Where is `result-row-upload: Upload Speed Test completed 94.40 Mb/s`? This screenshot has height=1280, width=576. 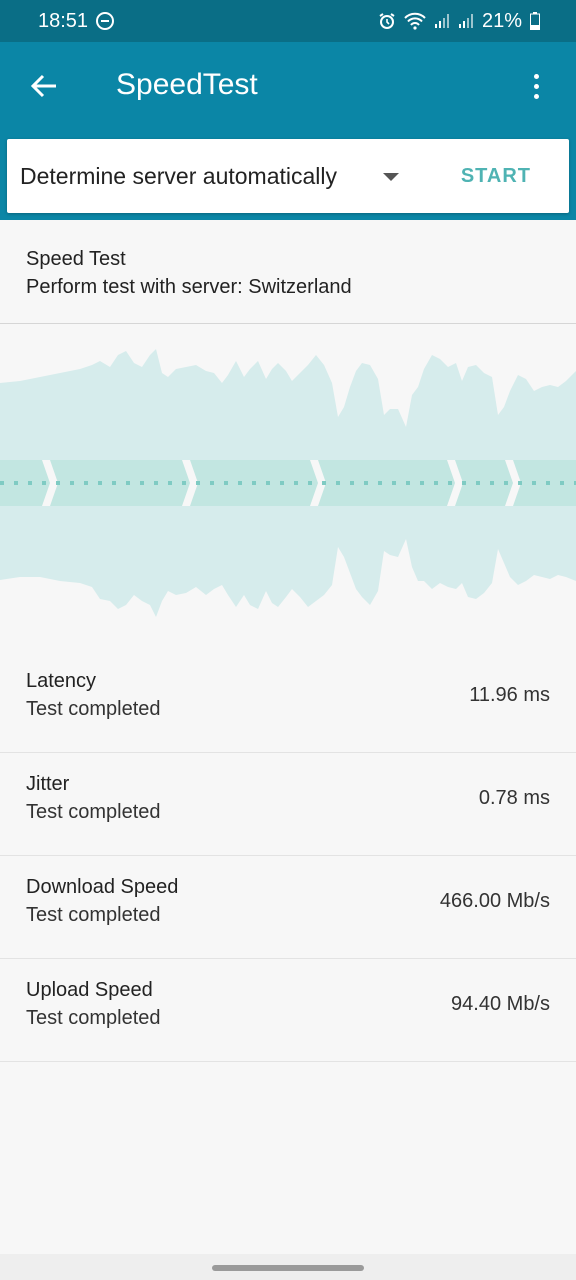 result-row-upload: Upload Speed Test completed 94.40 Mb/s is located at coordinates (288, 1010).